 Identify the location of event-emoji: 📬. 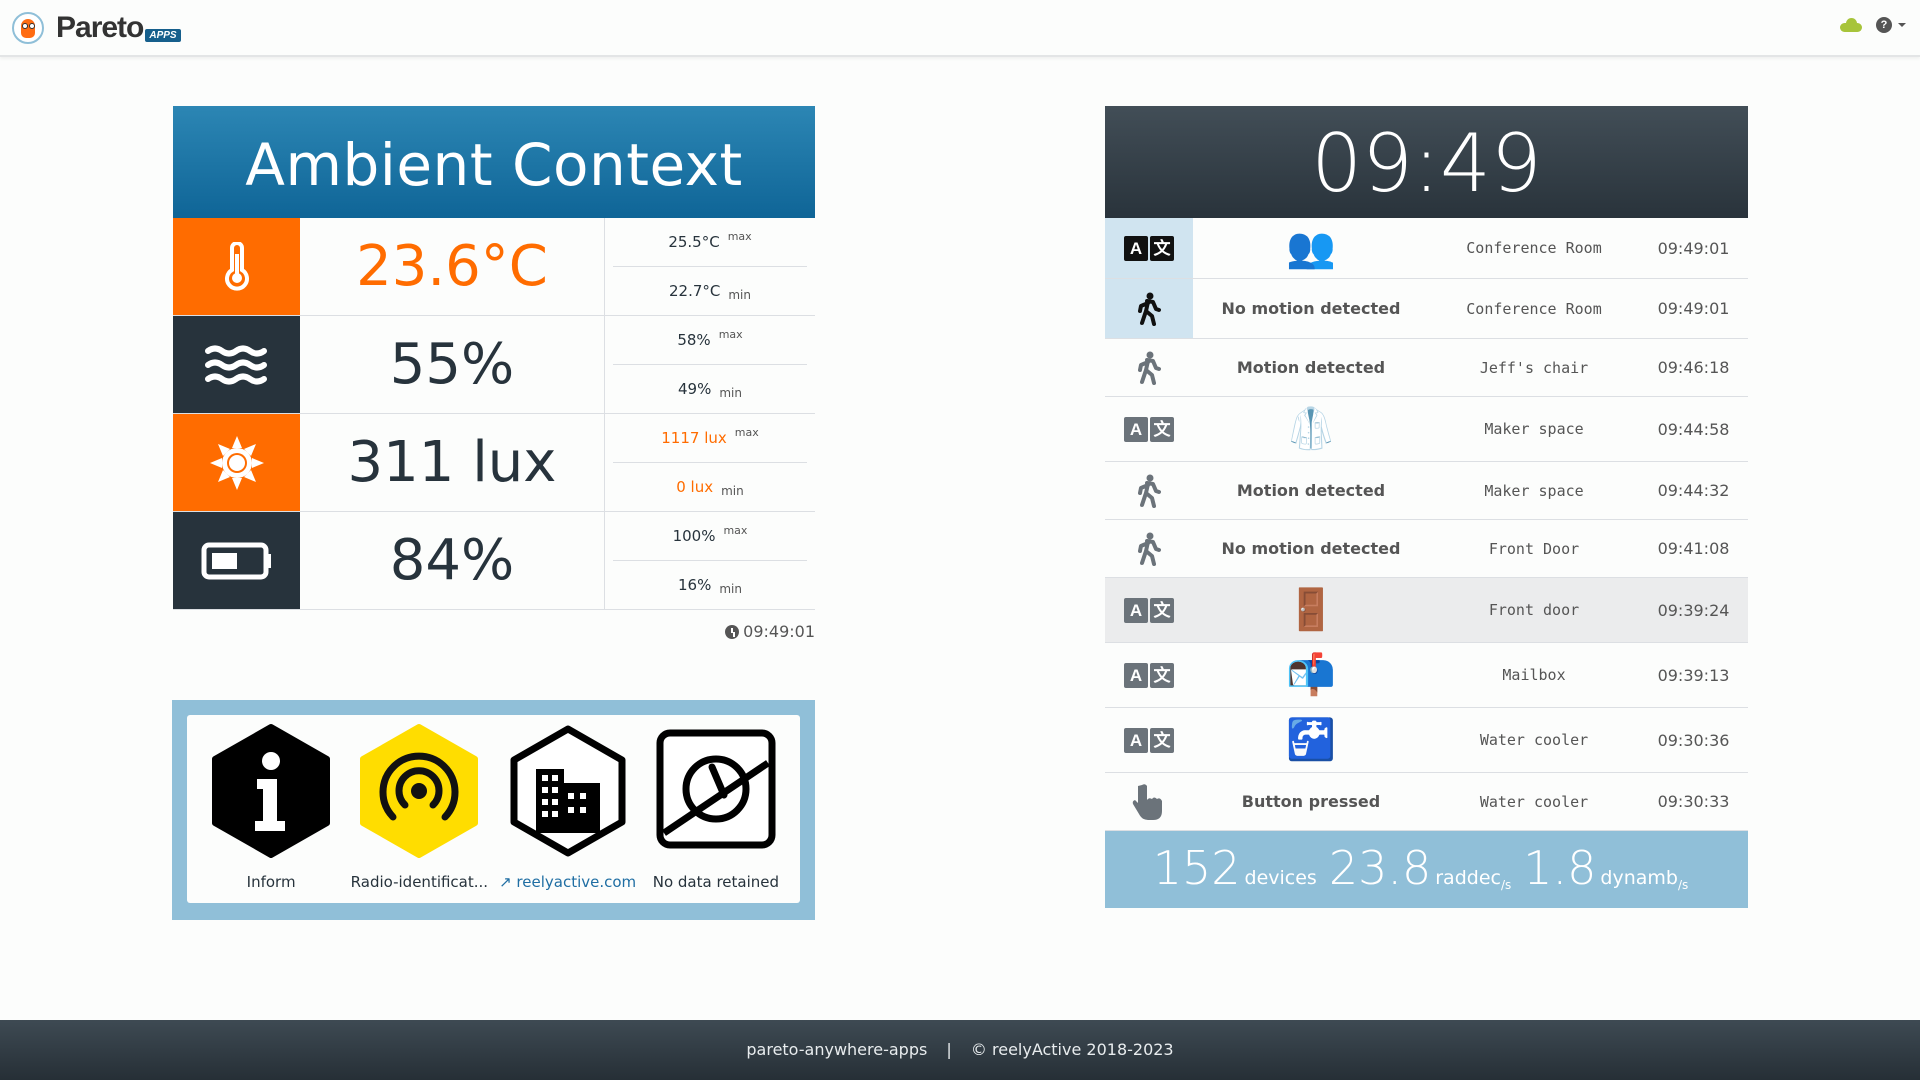
(1311, 675).